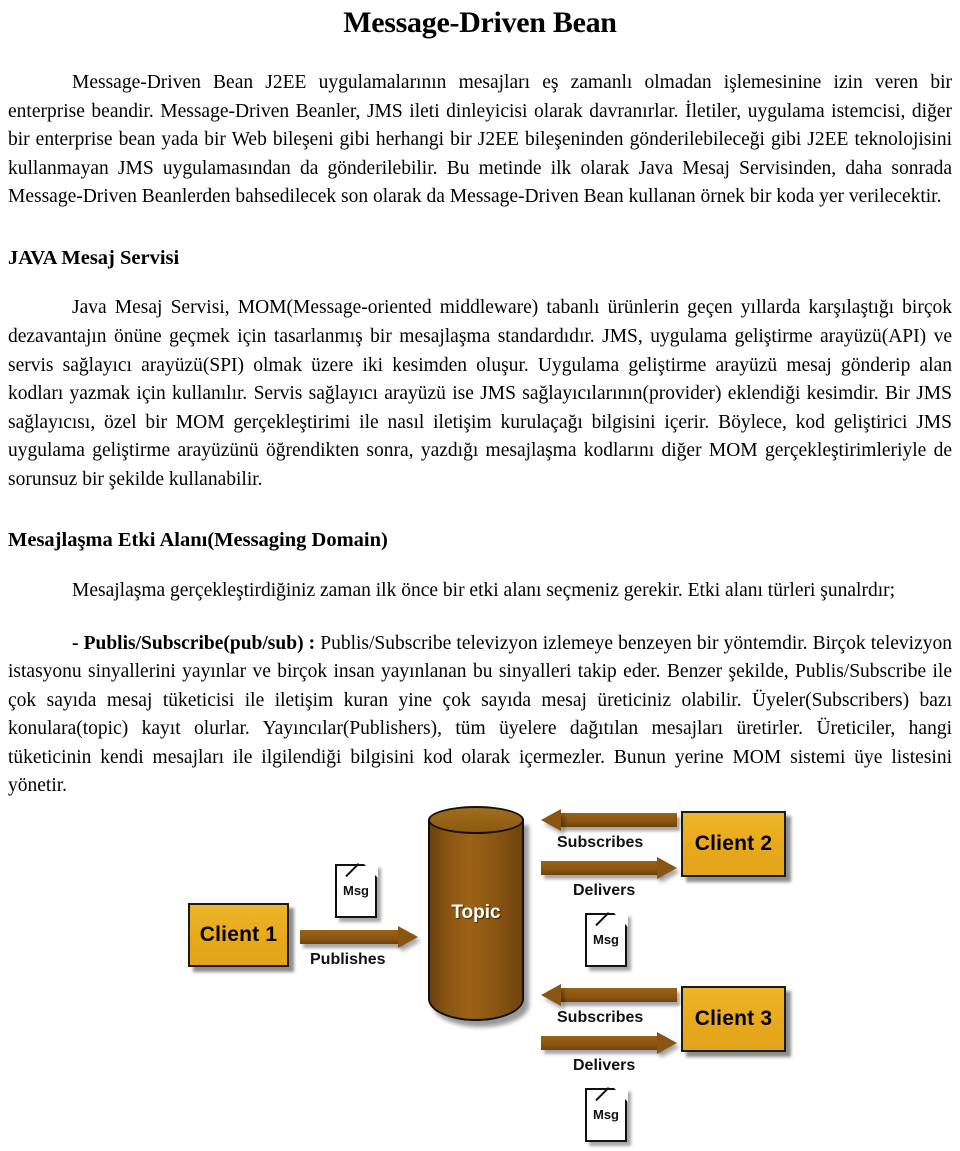  Describe the element at coordinates (348, 959) in the screenshot. I see `edge-label-publishes: Publishes` at that location.